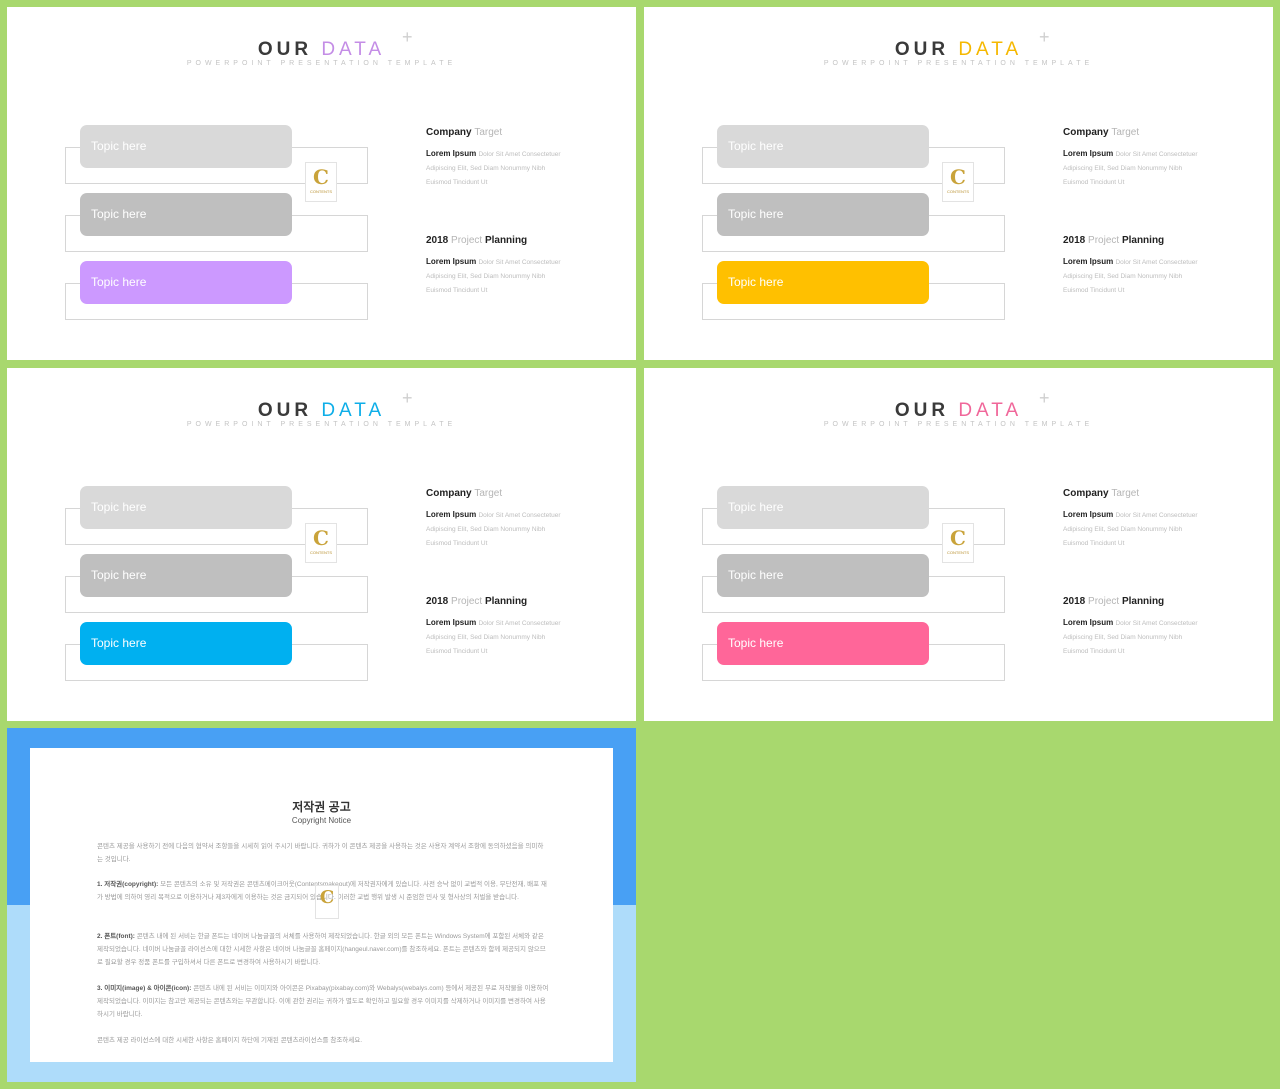  What do you see at coordinates (321, 807) in the screenshot?
I see `copyright-title-kr: 저작권 공고` at bounding box center [321, 807].